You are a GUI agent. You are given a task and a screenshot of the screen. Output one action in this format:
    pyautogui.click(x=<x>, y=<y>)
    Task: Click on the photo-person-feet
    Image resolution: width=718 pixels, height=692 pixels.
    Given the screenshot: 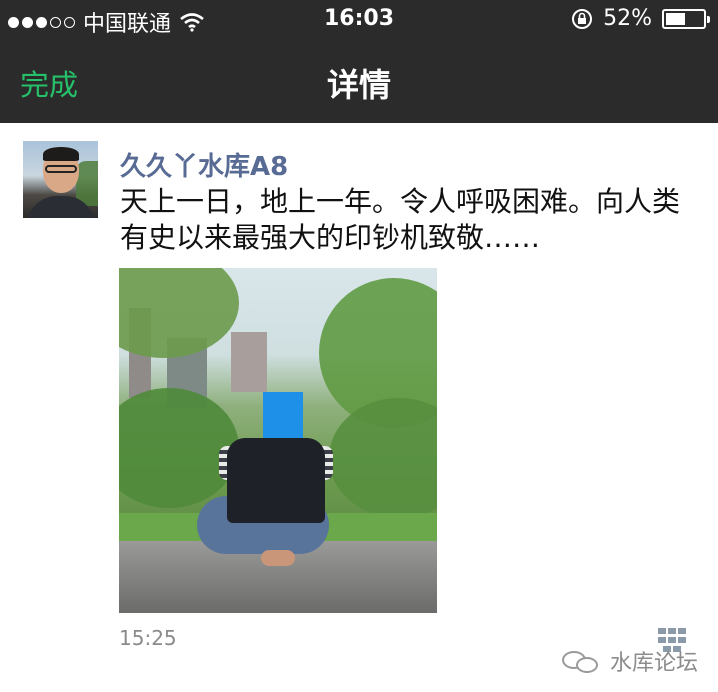 What is the action you would take?
    pyautogui.click(x=278, y=558)
    